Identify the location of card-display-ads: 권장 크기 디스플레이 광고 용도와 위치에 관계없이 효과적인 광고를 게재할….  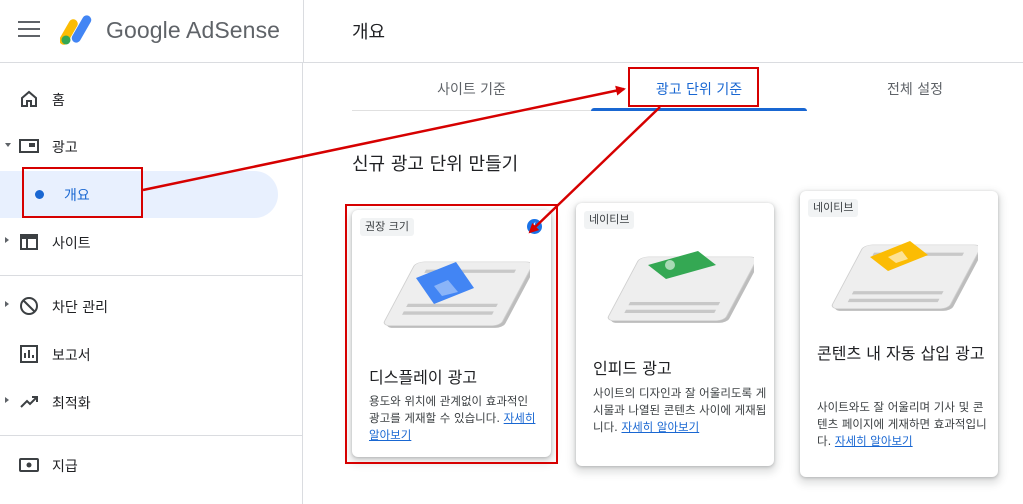
(451, 333).